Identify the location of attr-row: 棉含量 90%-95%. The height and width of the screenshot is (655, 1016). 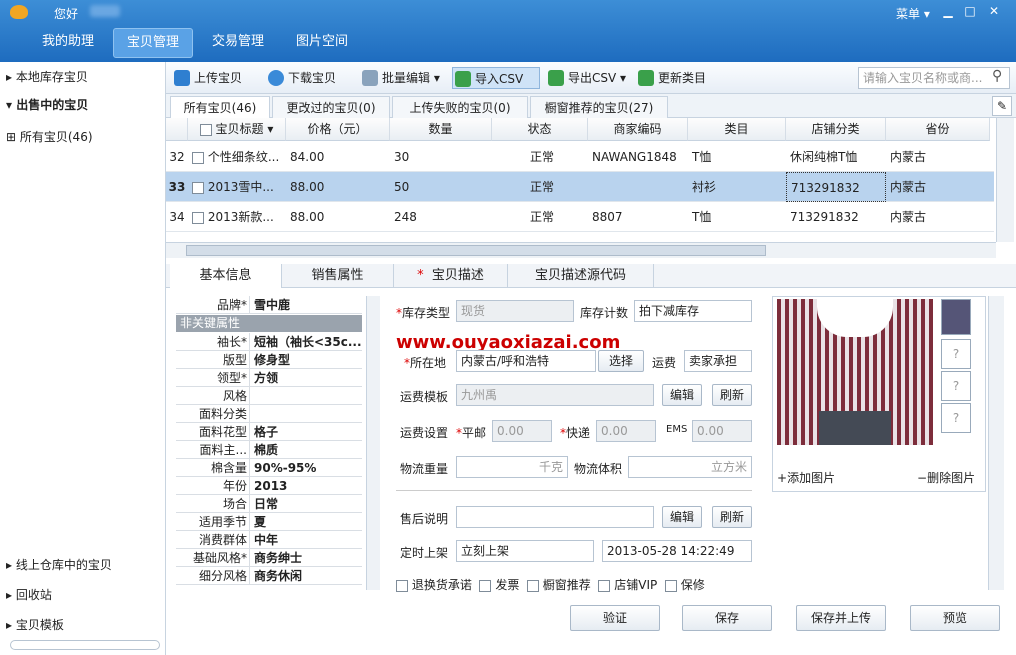
(269, 468).